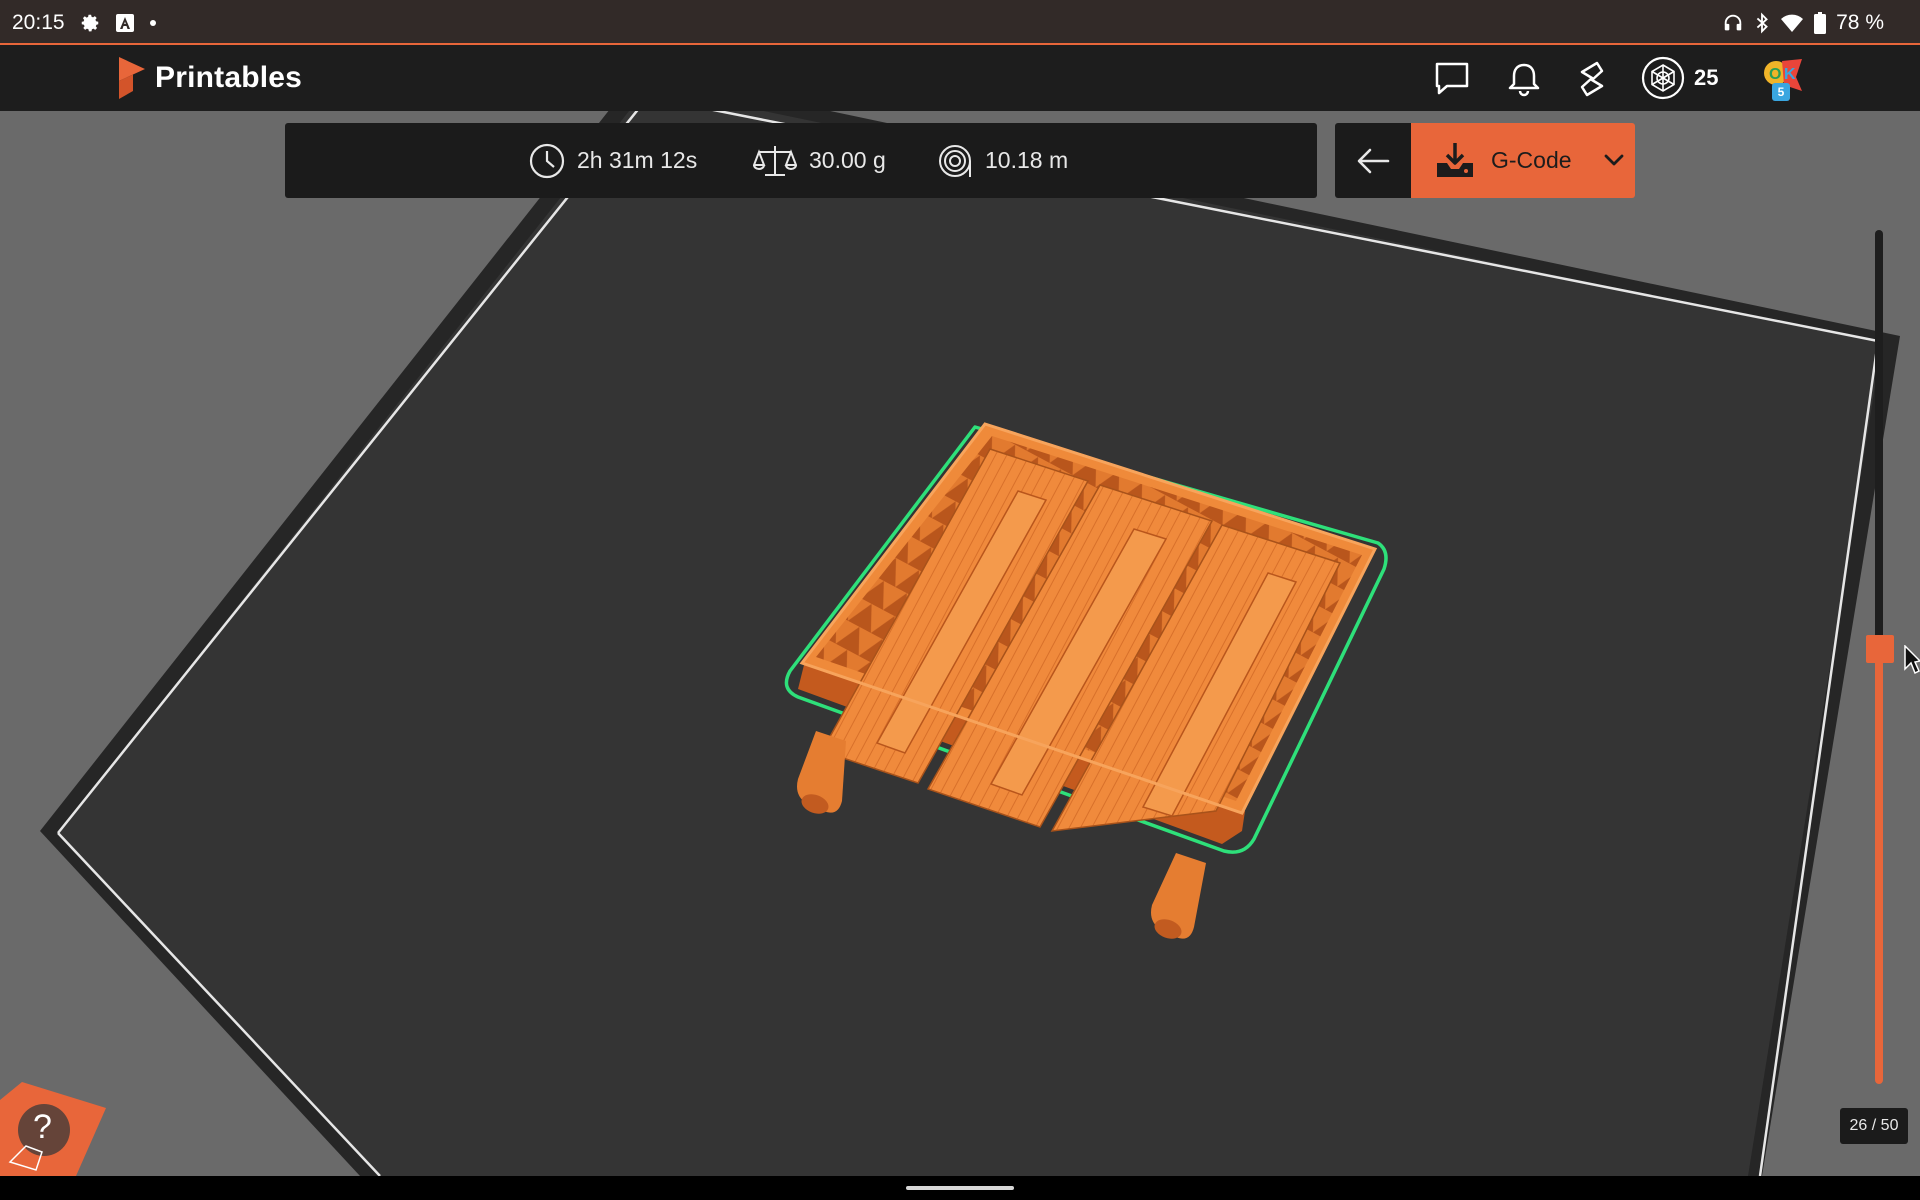 The width and height of the screenshot is (1920, 1200). I want to click on download-icon, so click(1455, 160).